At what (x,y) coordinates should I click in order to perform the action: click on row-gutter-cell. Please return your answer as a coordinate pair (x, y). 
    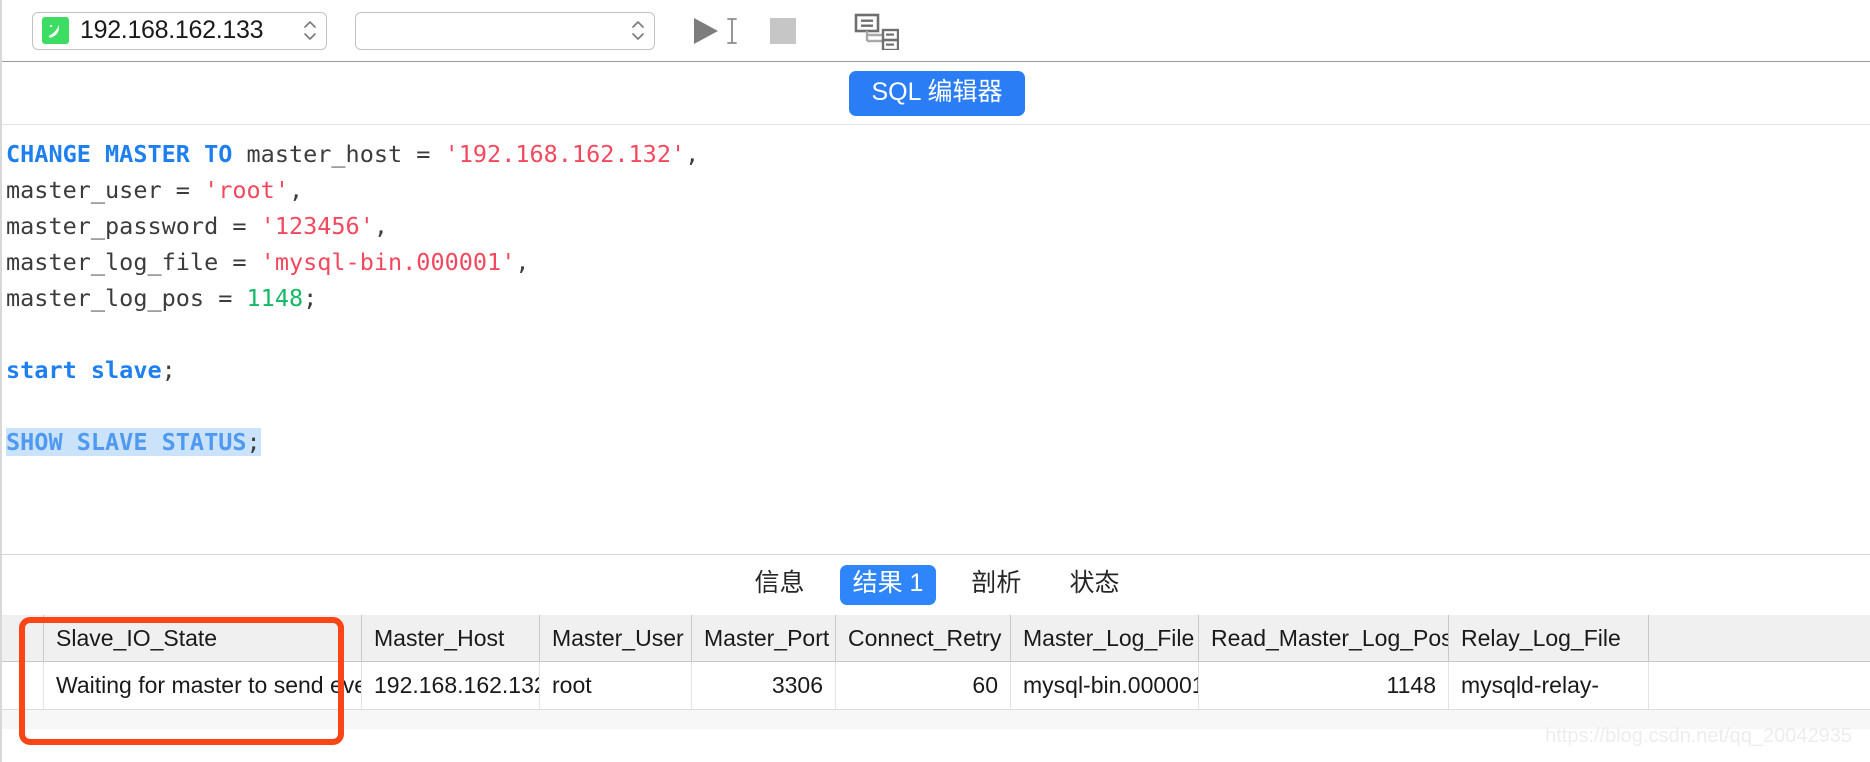
    Looking at the image, I should click on (23, 685).